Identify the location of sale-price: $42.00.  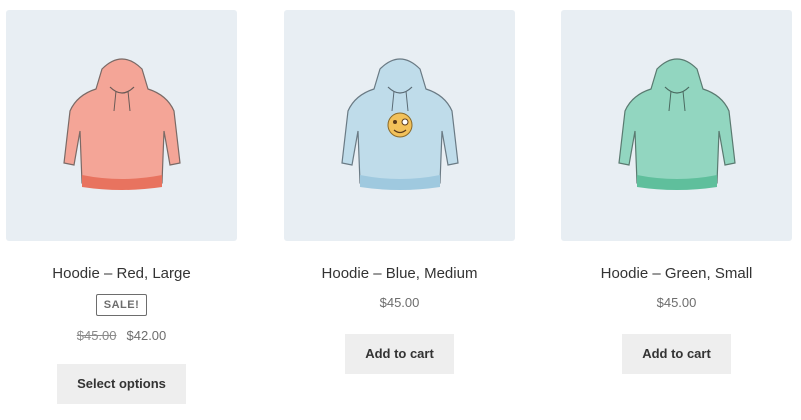
(146, 335).